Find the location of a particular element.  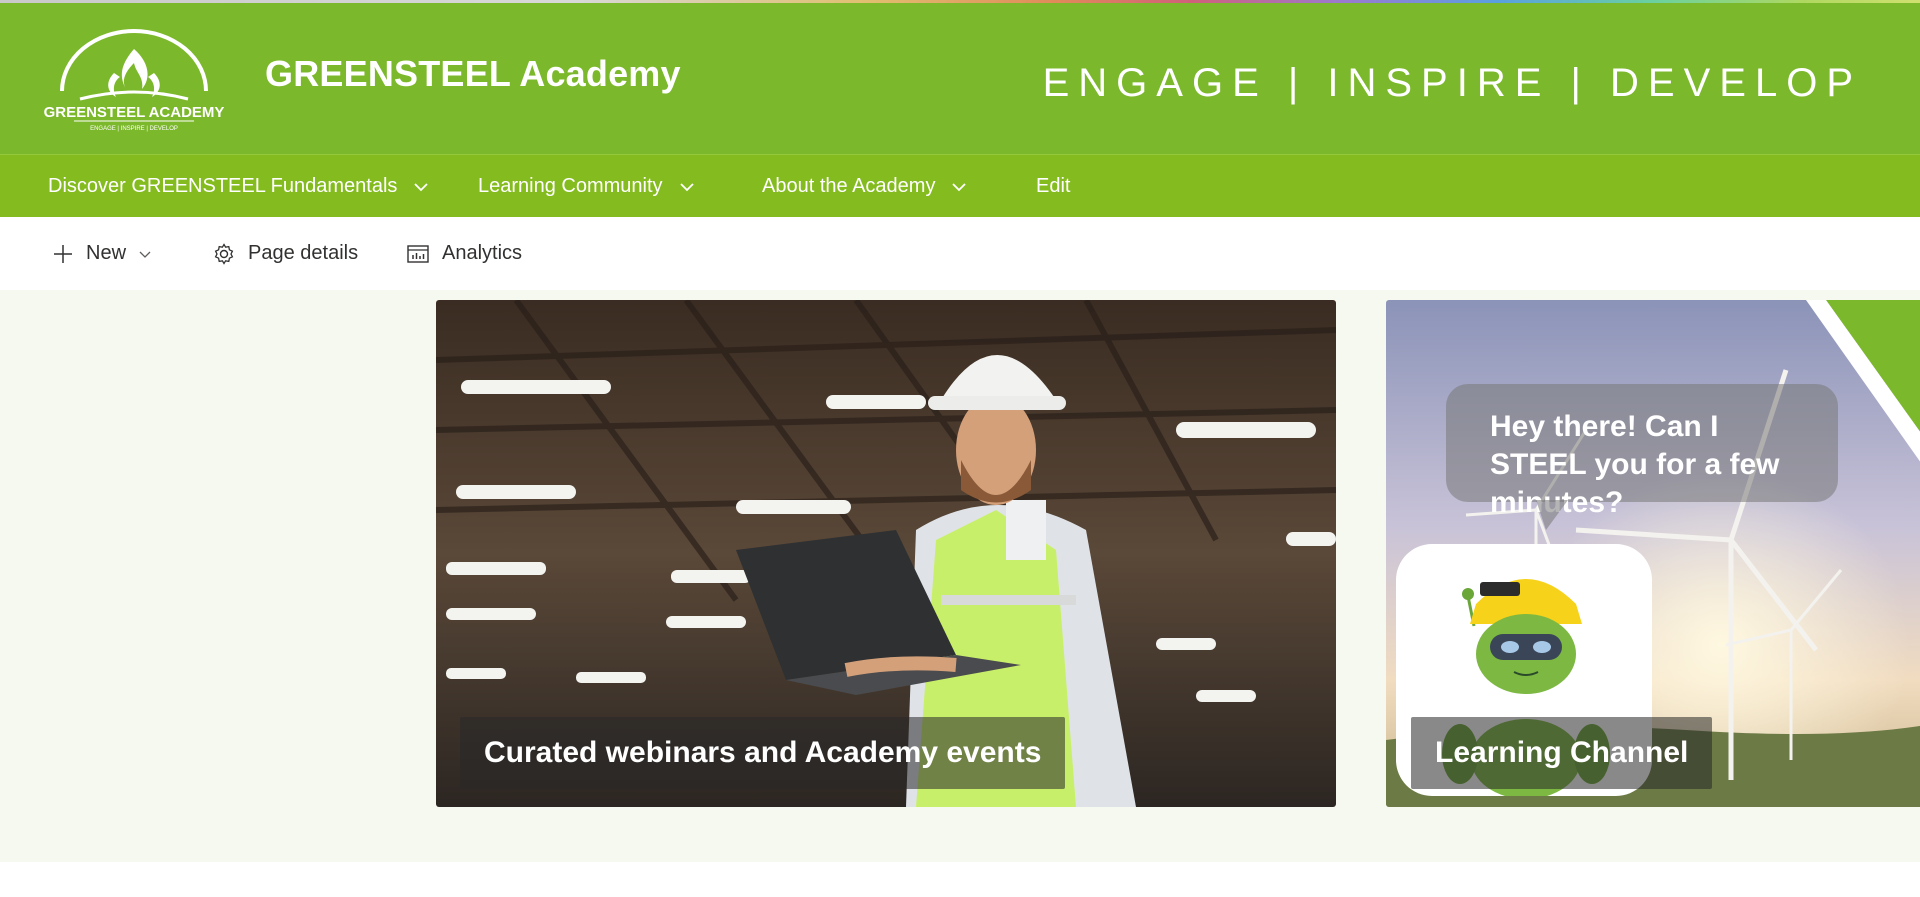

nav-item-discover-fundamentals: Discover GREENSTEEL Fundamentals is located at coordinates (239, 186).